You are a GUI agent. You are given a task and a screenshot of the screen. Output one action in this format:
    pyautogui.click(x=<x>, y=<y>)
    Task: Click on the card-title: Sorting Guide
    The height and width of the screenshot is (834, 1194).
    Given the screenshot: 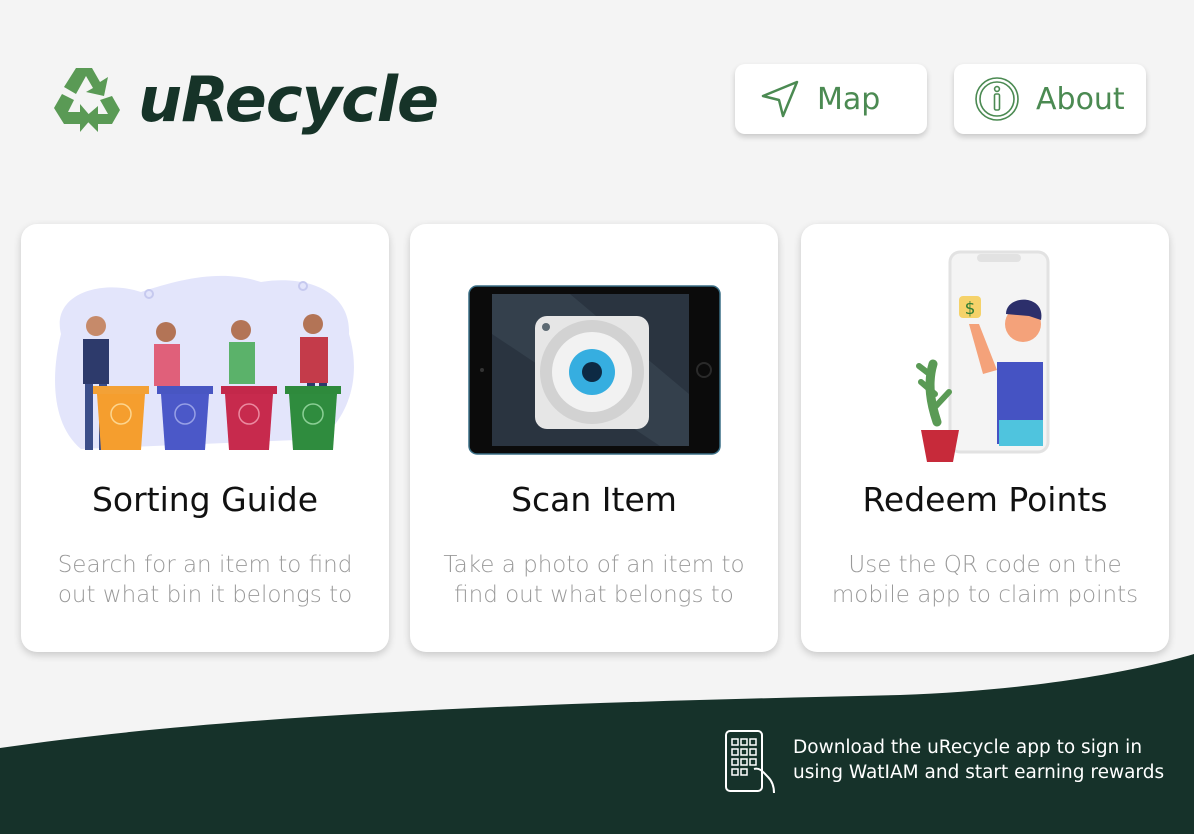 What is the action you would take?
    pyautogui.click(x=205, y=499)
    